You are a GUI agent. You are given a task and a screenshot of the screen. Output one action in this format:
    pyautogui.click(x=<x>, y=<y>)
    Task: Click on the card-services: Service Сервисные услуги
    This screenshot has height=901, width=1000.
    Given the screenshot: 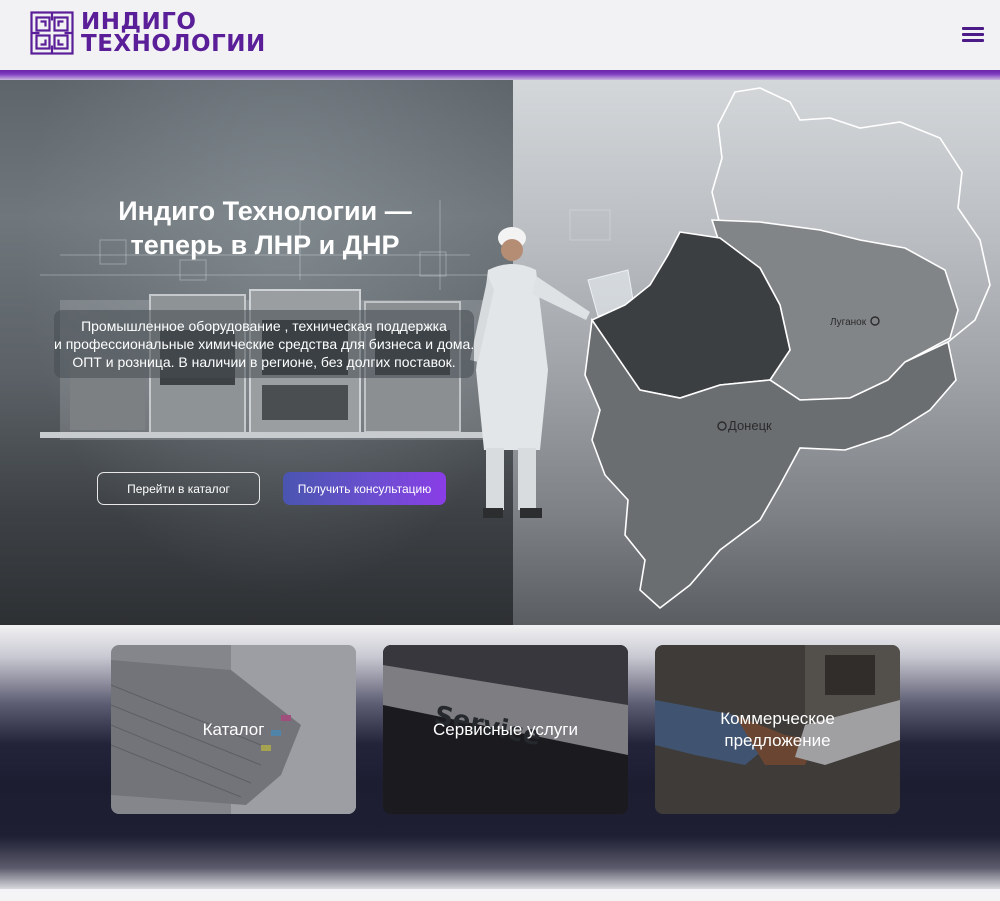 What is the action you would take?
    pyautogui.click(x=505, y=729)
    